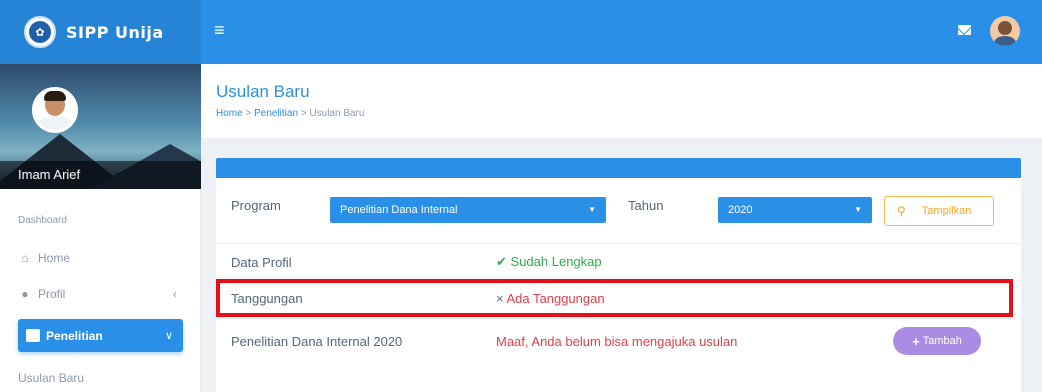  I want to click on breadcrumb: Home > Penelitian > Usulan Baru, so click(290, 113).